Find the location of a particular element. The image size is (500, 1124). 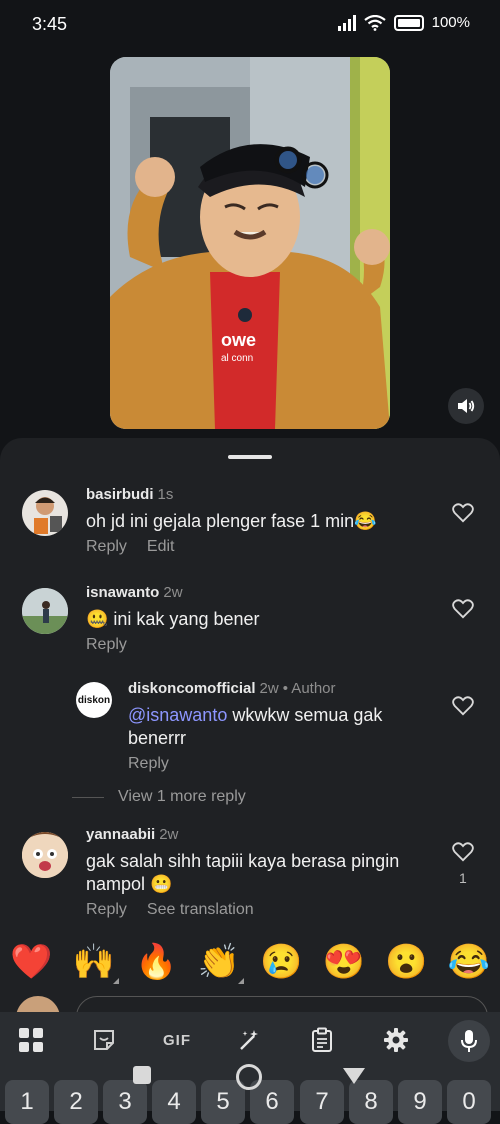

reaction-heart-eyes: 😍 is located at coordinates (344, 962).